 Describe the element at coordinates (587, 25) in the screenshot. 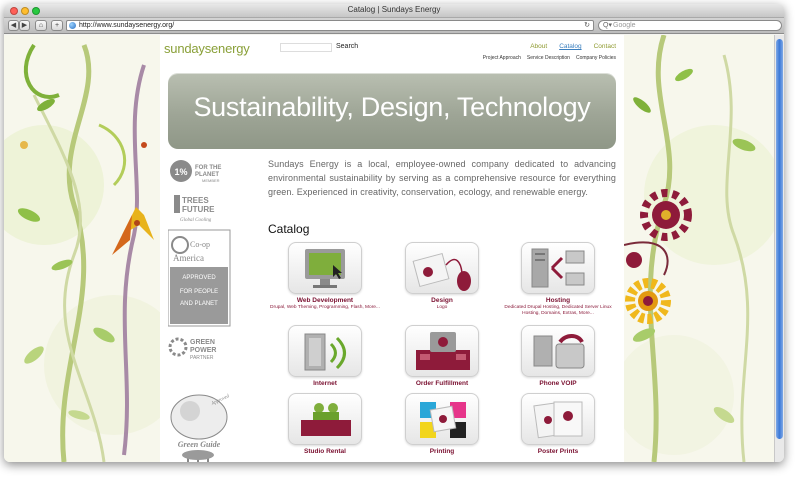

I see `reload-icon: ↻` at that location.